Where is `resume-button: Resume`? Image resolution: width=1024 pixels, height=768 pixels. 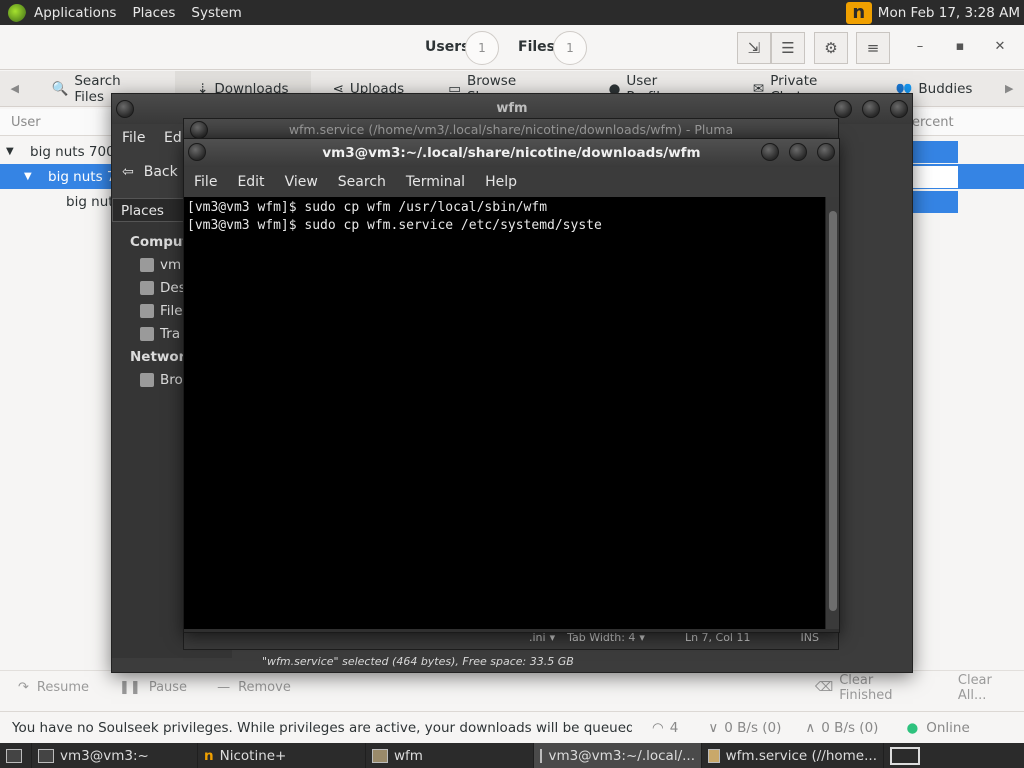
resume-button: Resume is located at coordinates (63, 687).